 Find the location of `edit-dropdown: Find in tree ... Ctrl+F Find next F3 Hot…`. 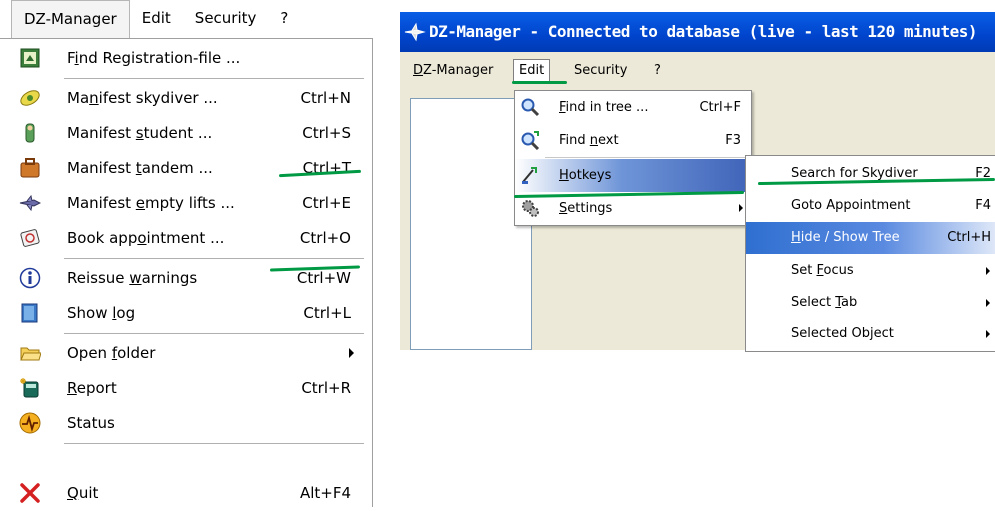

edit-dropdown: Find in tree ... Ctrl+F Find next F3 Hot… is located at coordinates (633, 158).